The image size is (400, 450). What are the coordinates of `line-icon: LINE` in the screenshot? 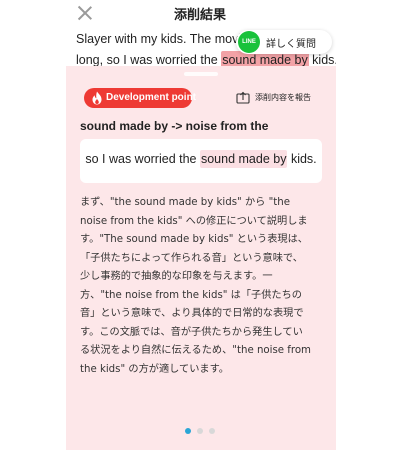 It's located at (249, 42).